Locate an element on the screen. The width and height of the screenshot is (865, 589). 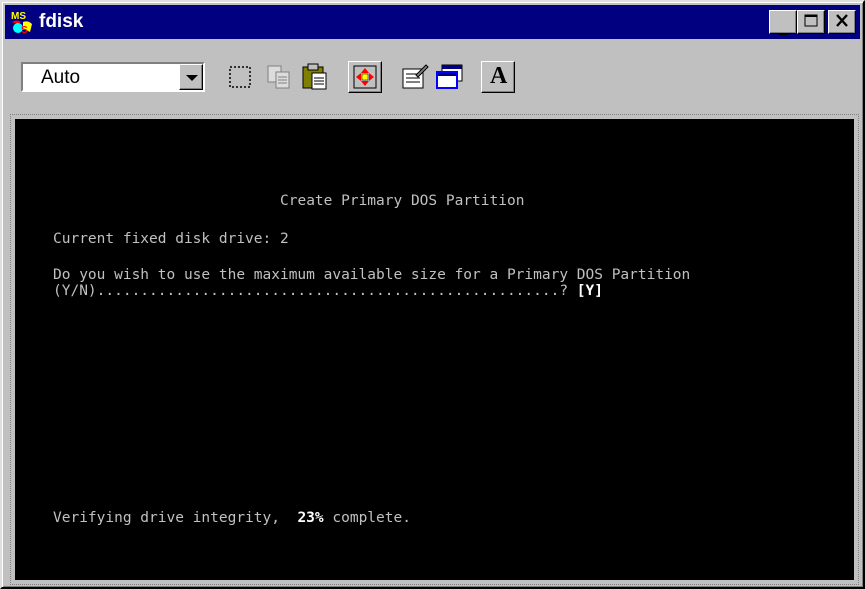
ms-dos-icon: MS S is located at coordinates (22, 22).